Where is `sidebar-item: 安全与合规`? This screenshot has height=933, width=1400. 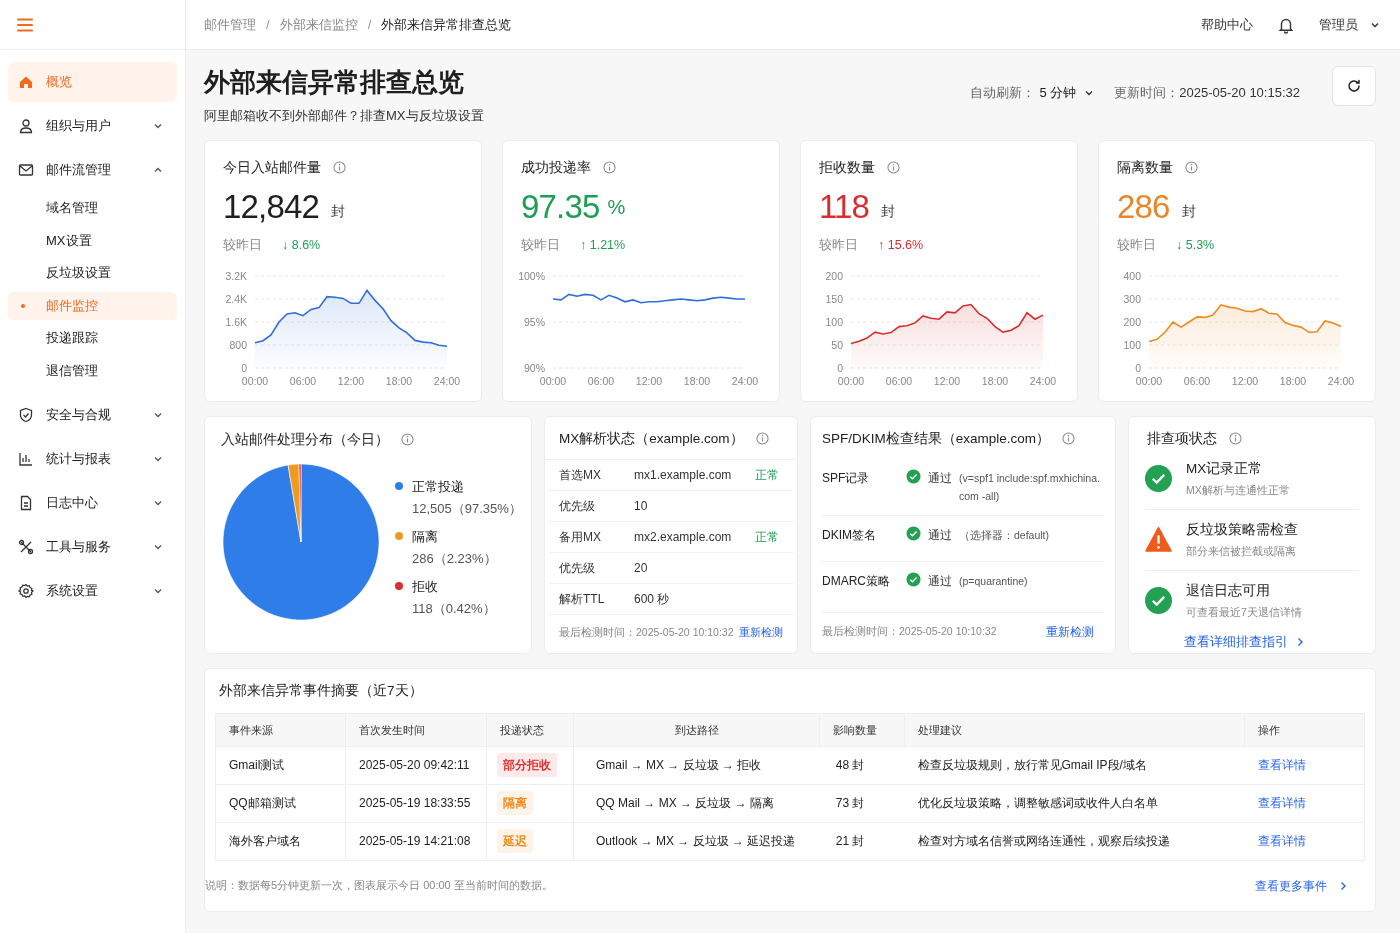
sidebar-item: 安全与合规 is located at coordinates (92, 415).